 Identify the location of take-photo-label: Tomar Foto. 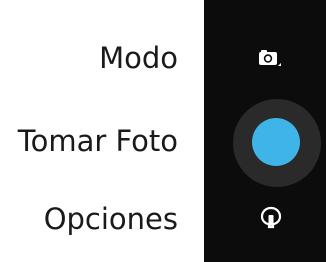
(97, 141).